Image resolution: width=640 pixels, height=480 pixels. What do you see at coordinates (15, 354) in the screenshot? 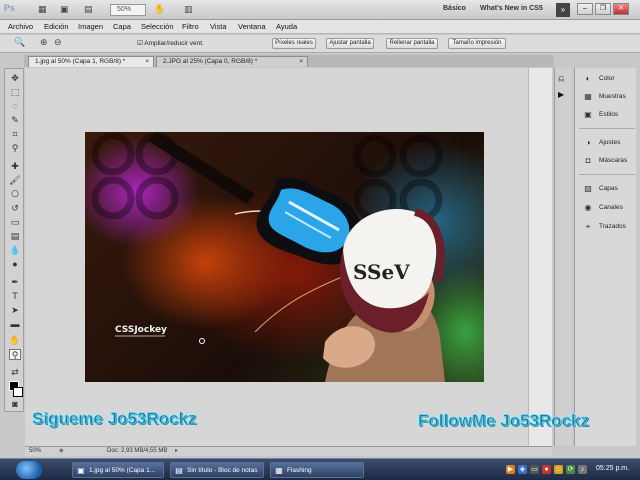
I see `zoom-tool-icon: ⚲` at bounding box center [15, 354].